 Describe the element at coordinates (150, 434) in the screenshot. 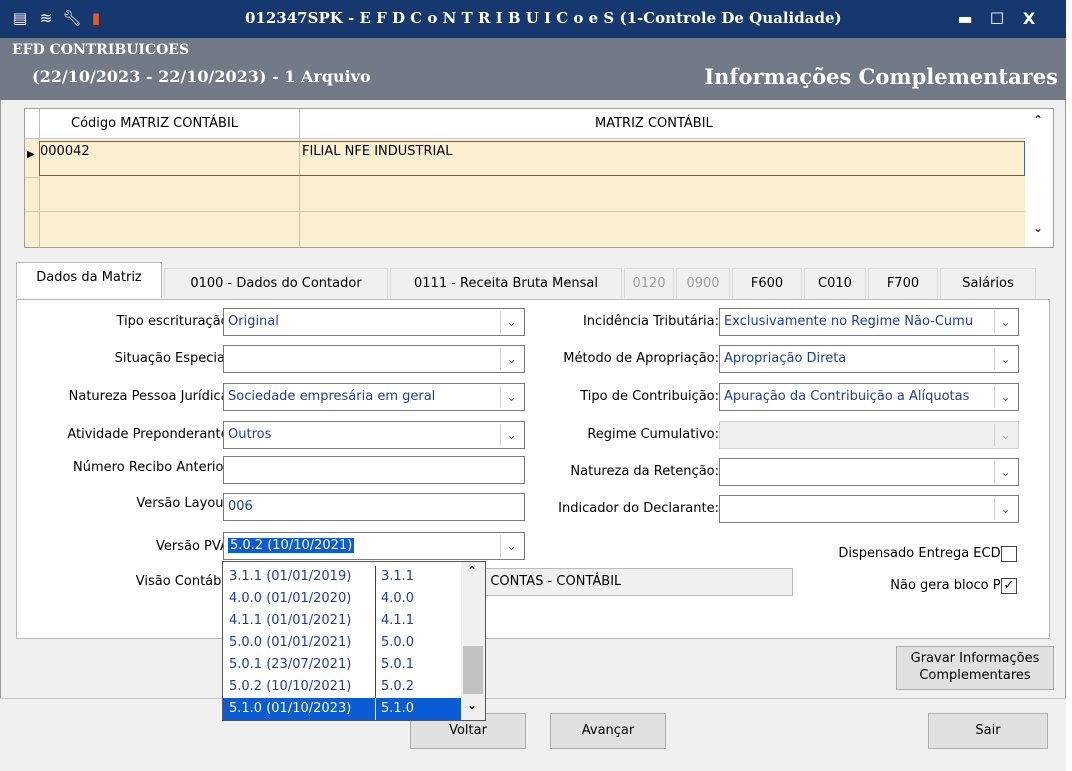

I see `atividade-label: Atividade Preponderante:` at that location.